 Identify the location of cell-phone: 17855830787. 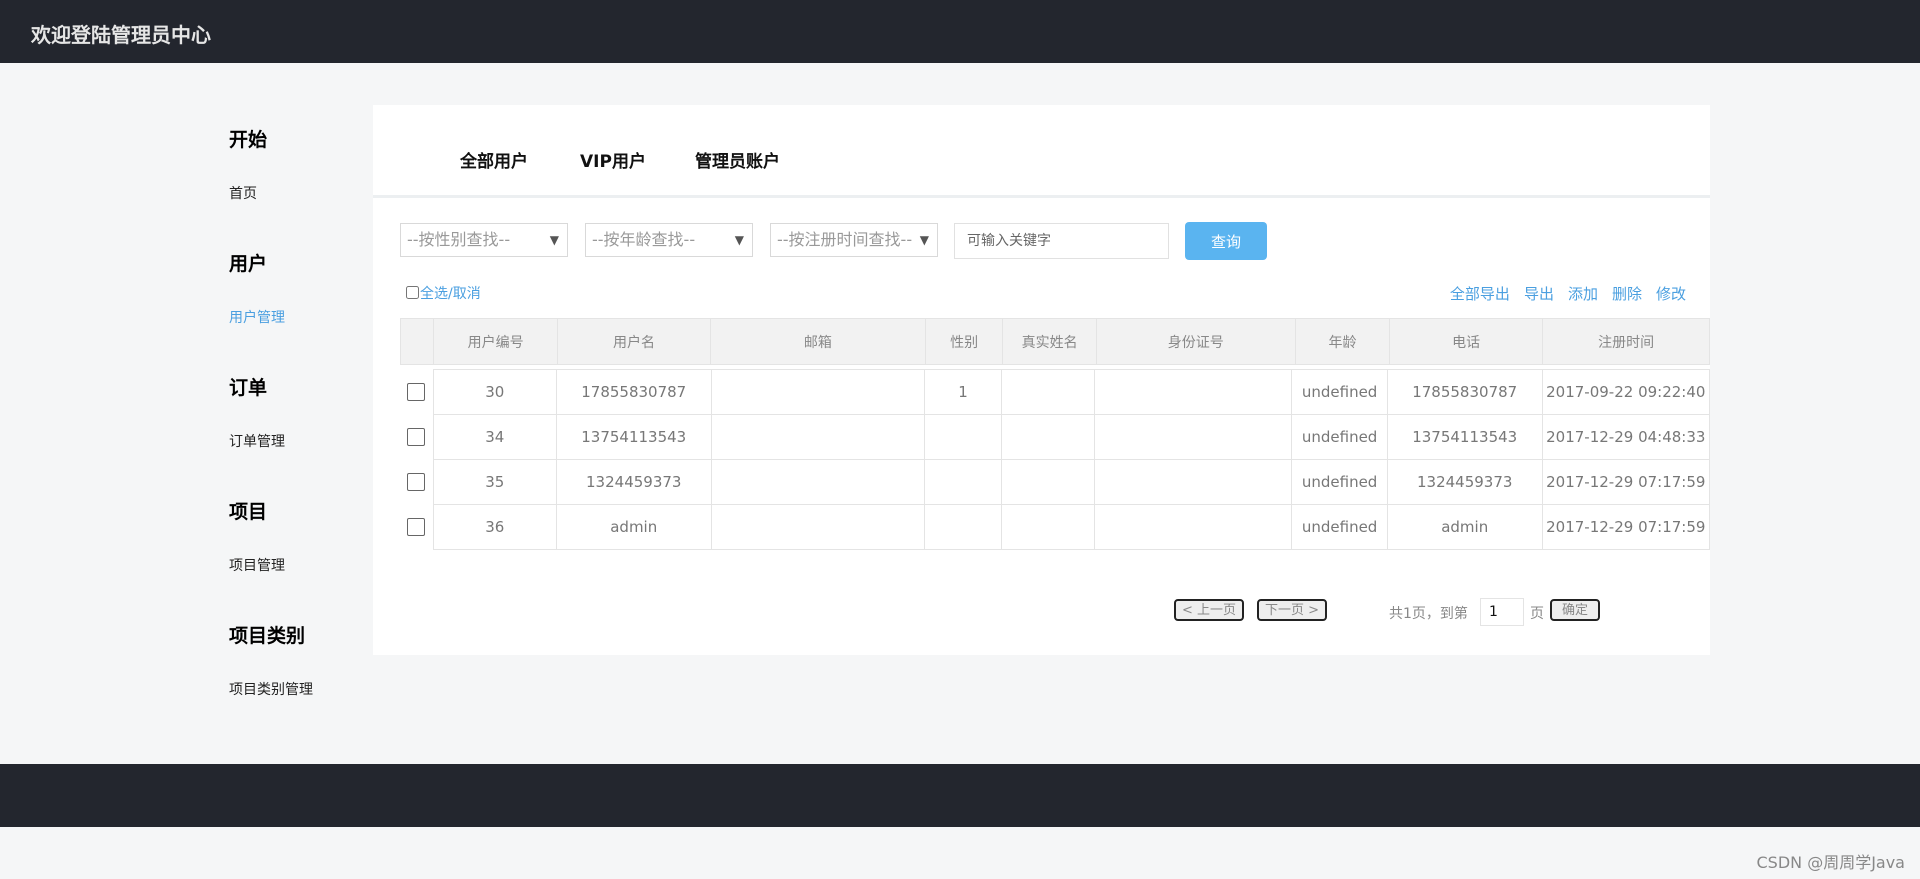
(1464, 392).